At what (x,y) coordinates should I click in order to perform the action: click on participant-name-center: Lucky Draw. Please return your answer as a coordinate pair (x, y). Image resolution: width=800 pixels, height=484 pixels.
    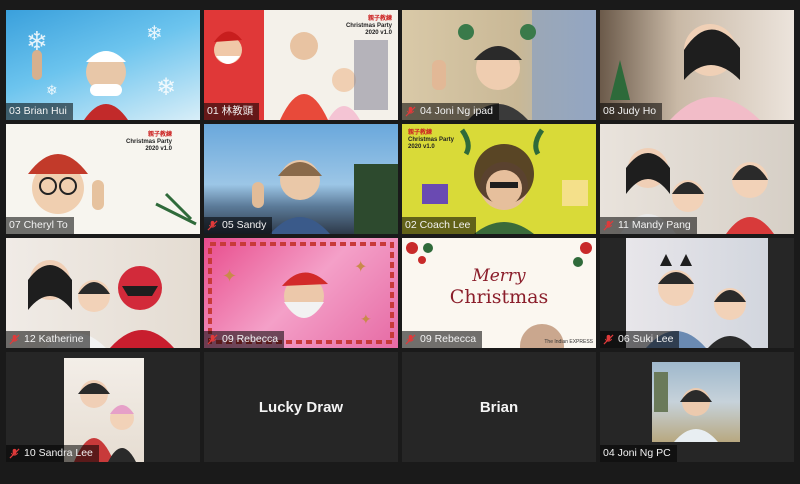
    Looking at the image, I should click on (301, 407).